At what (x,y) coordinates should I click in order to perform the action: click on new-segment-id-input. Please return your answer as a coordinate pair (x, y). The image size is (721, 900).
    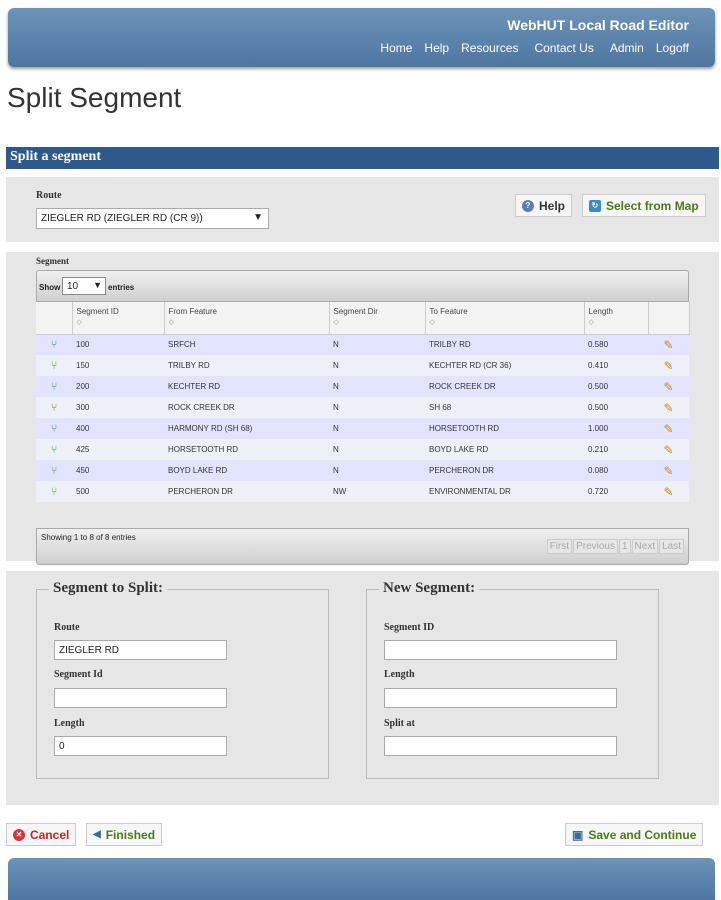
    Looking at the image, I should click on (500, 650).